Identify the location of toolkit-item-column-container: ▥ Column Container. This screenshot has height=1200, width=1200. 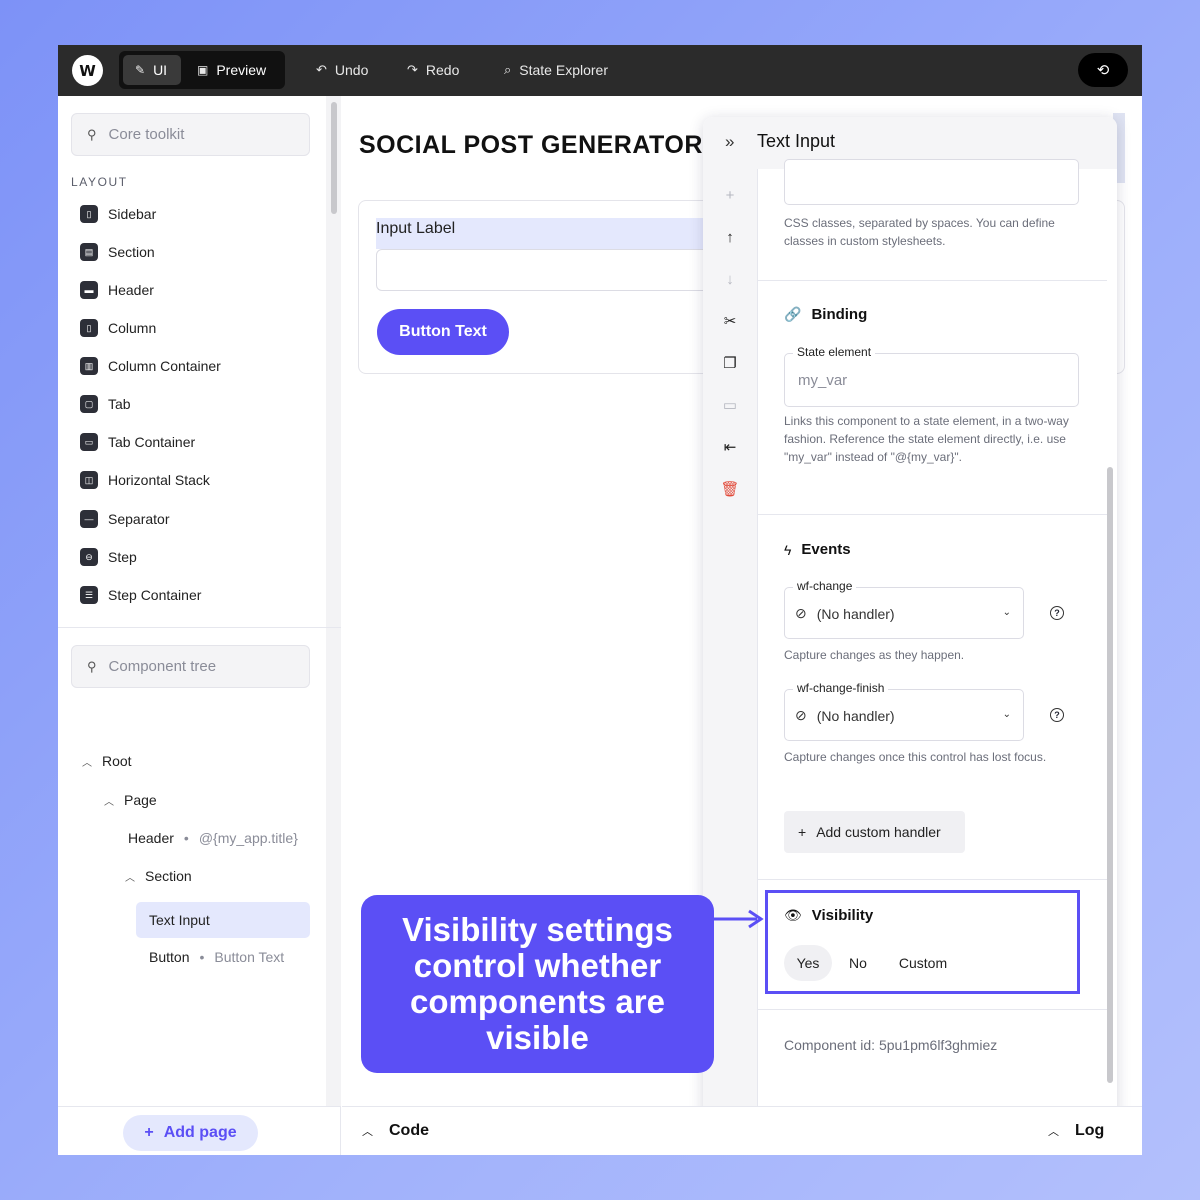
(150, 366).